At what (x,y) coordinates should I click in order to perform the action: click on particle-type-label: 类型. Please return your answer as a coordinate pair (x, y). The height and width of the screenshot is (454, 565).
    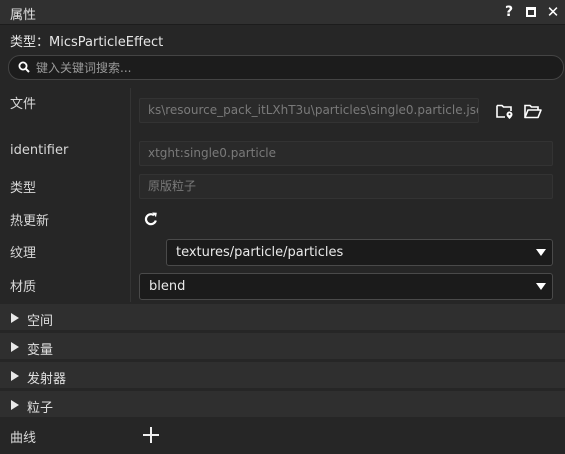
    Looking at the image, I should click on (23, 188).